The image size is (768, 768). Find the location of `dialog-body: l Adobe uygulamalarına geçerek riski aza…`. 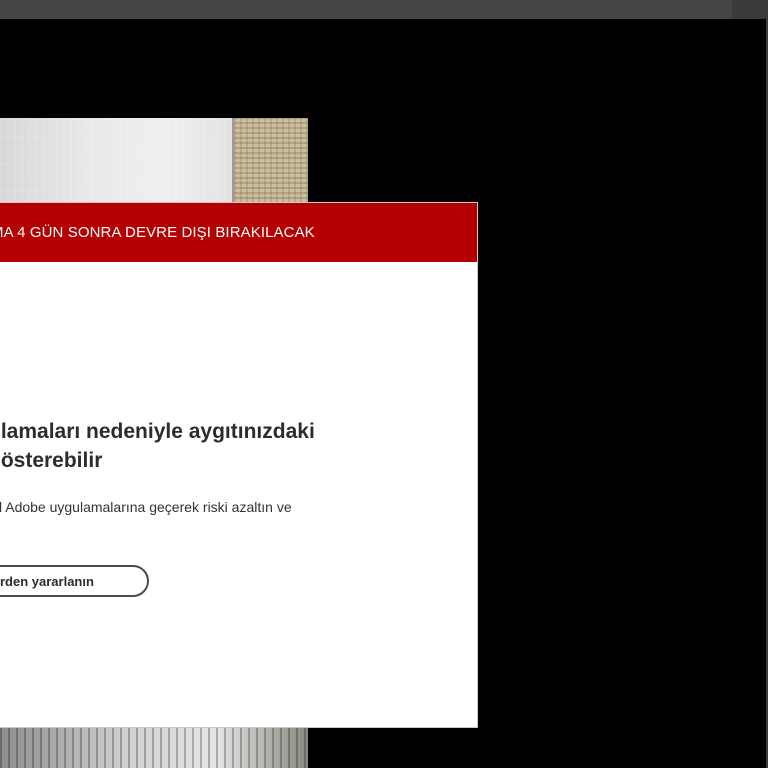

dialog-body: l Adobe uygulamalarına geçerek riski aza… is located at coordinates (146, 507).